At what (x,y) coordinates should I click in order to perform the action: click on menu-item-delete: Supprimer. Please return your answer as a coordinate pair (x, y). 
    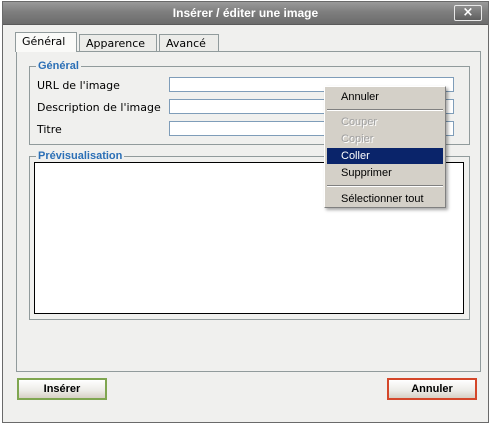
    Looking at the image, I should click on (385, 173).